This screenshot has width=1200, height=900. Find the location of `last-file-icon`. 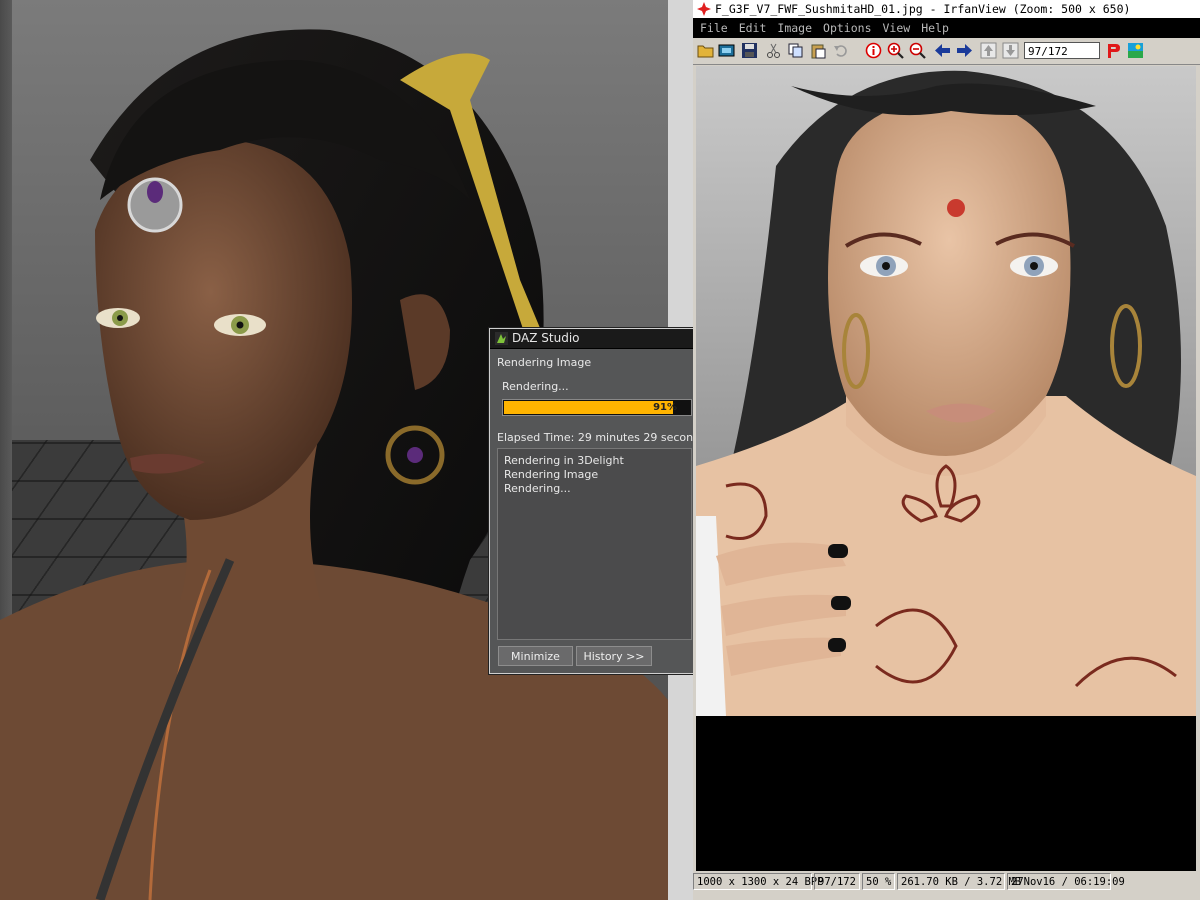

last-file-icon is located at coordinates (1010, 50).